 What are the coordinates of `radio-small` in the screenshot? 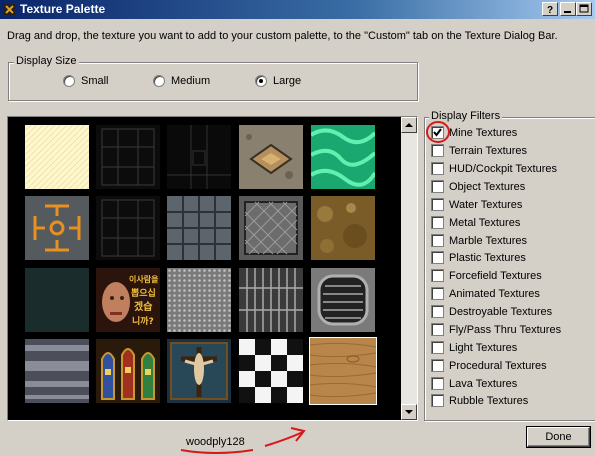 It's located at (69, 81).